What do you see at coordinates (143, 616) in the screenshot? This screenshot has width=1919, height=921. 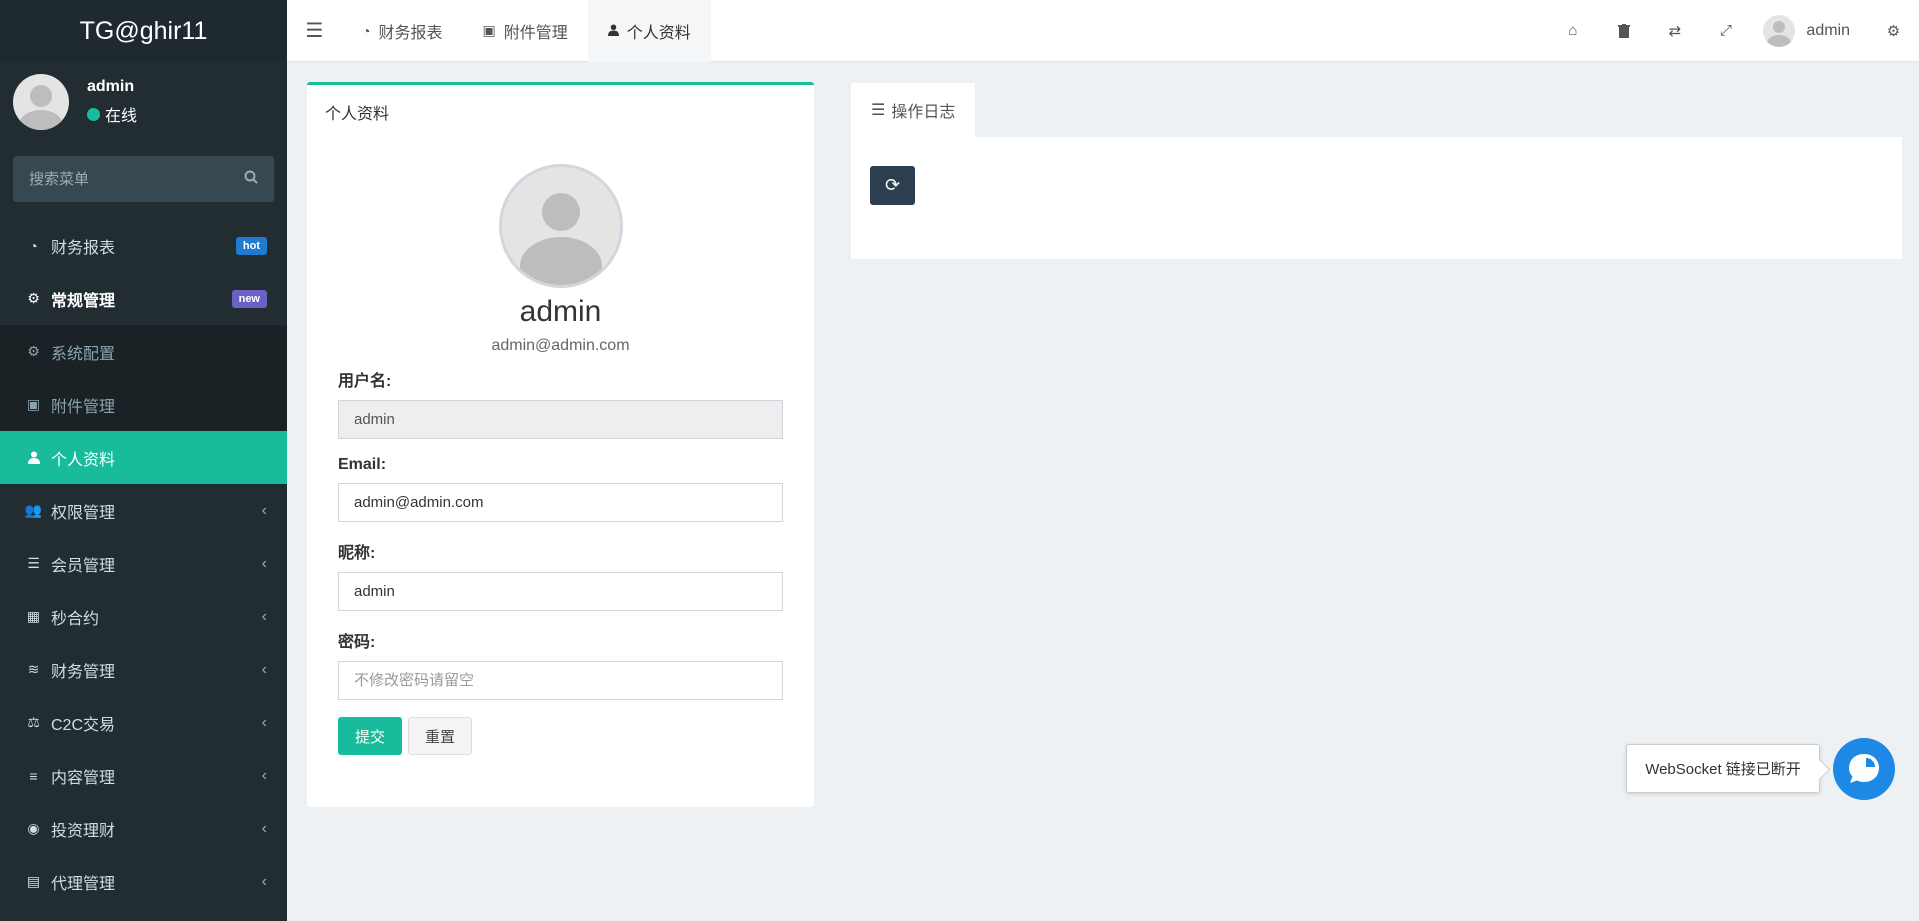 I see `sidebar-item-contract: ▦ 秒合约 ‹` at bounding box center [143, 616].